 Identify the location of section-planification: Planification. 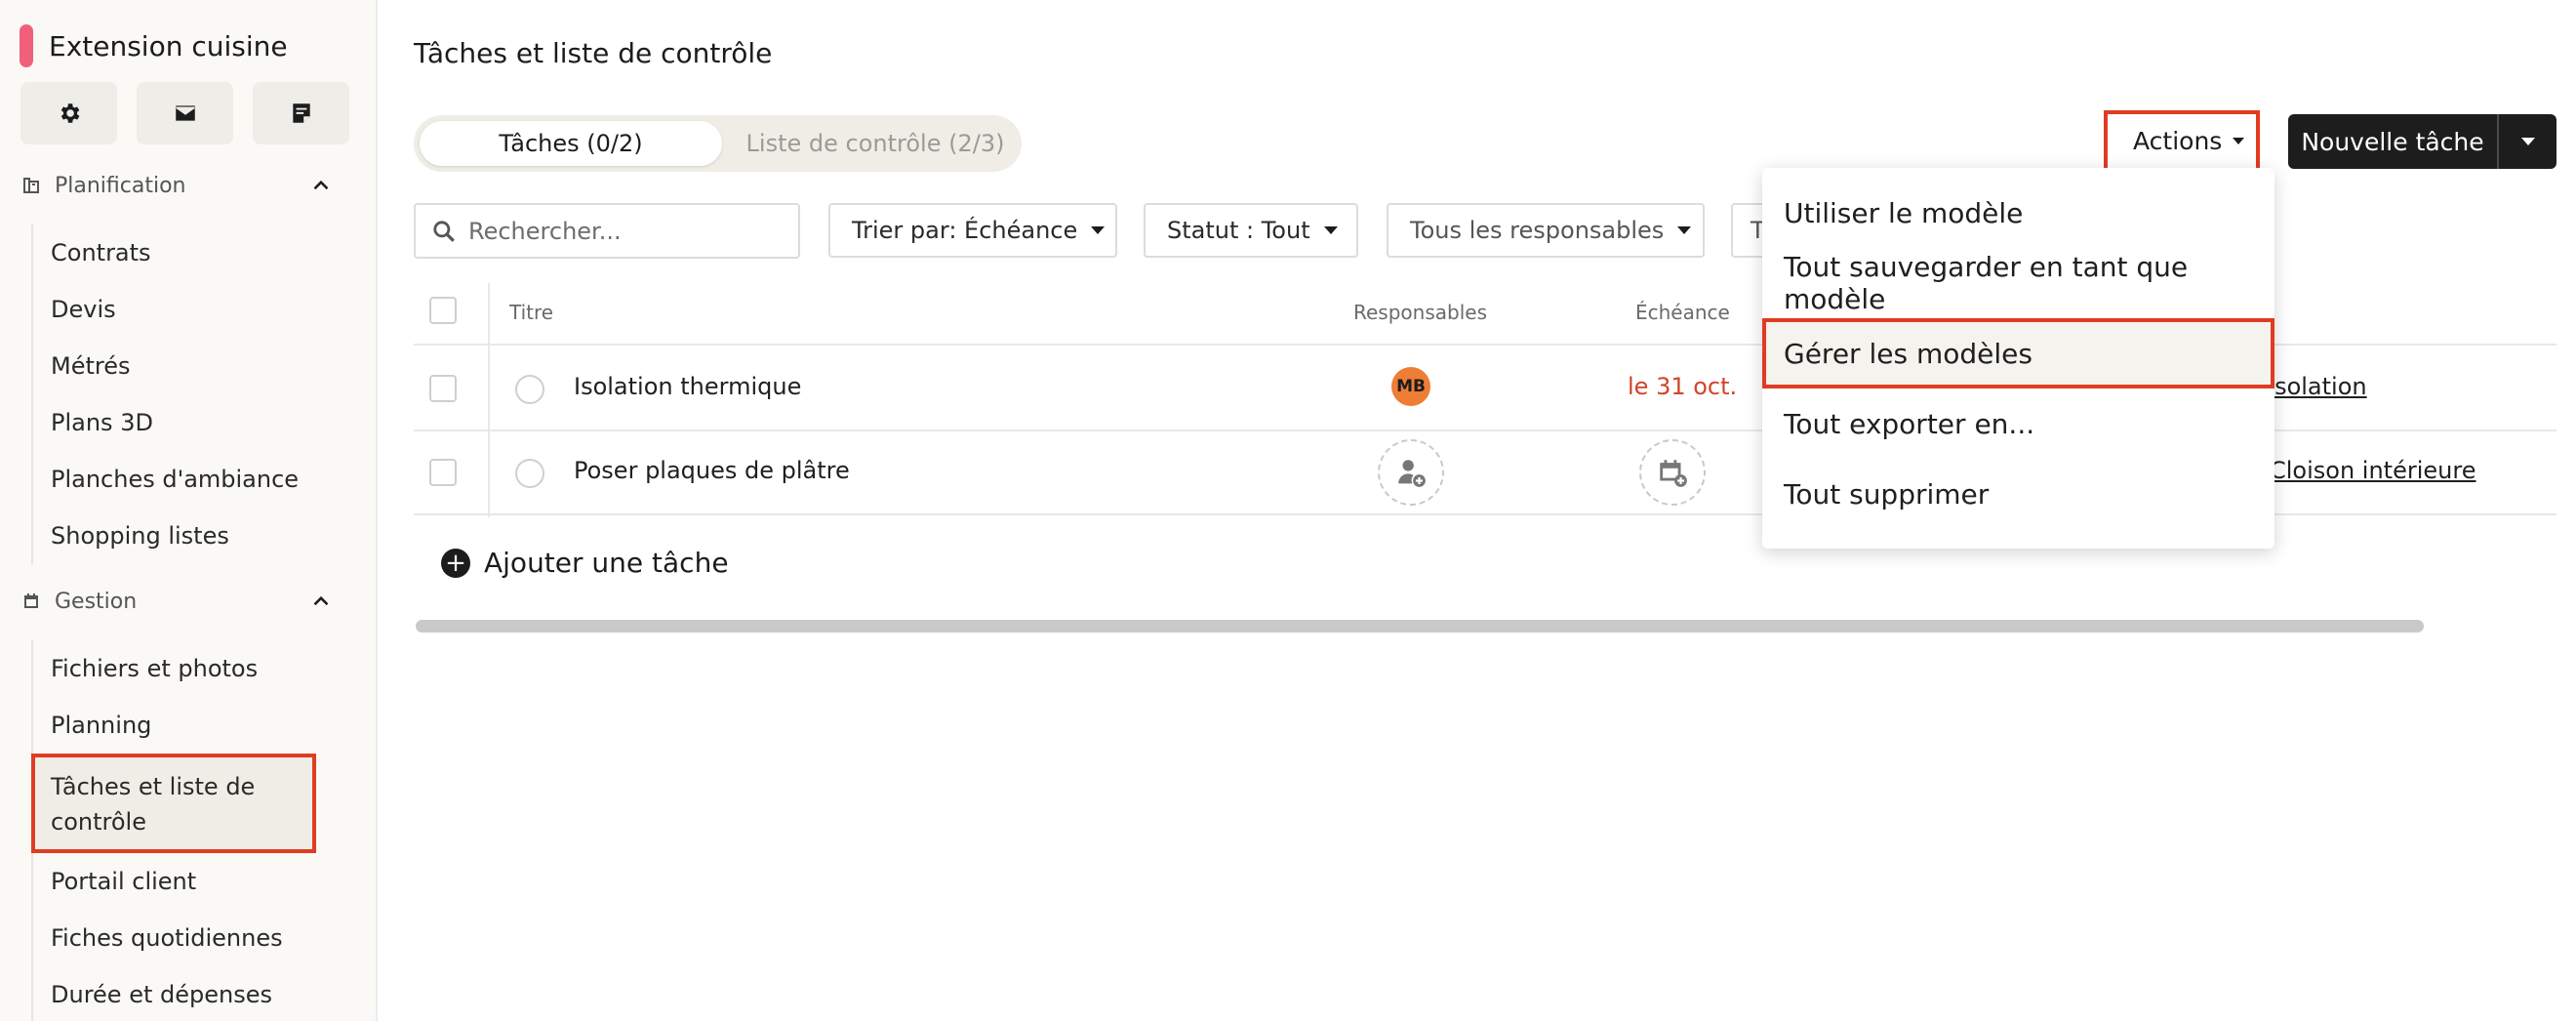
(177, 185).